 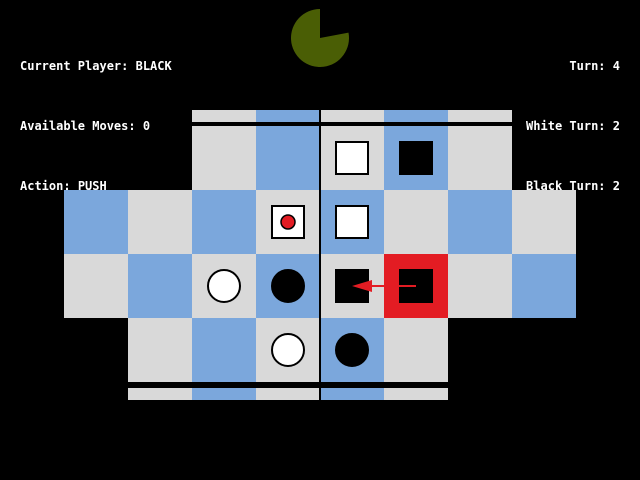 What do you see at coordinates (352, 124) in the screenshot?
I see `top-rail-edge` at bounding box center [352, 124].